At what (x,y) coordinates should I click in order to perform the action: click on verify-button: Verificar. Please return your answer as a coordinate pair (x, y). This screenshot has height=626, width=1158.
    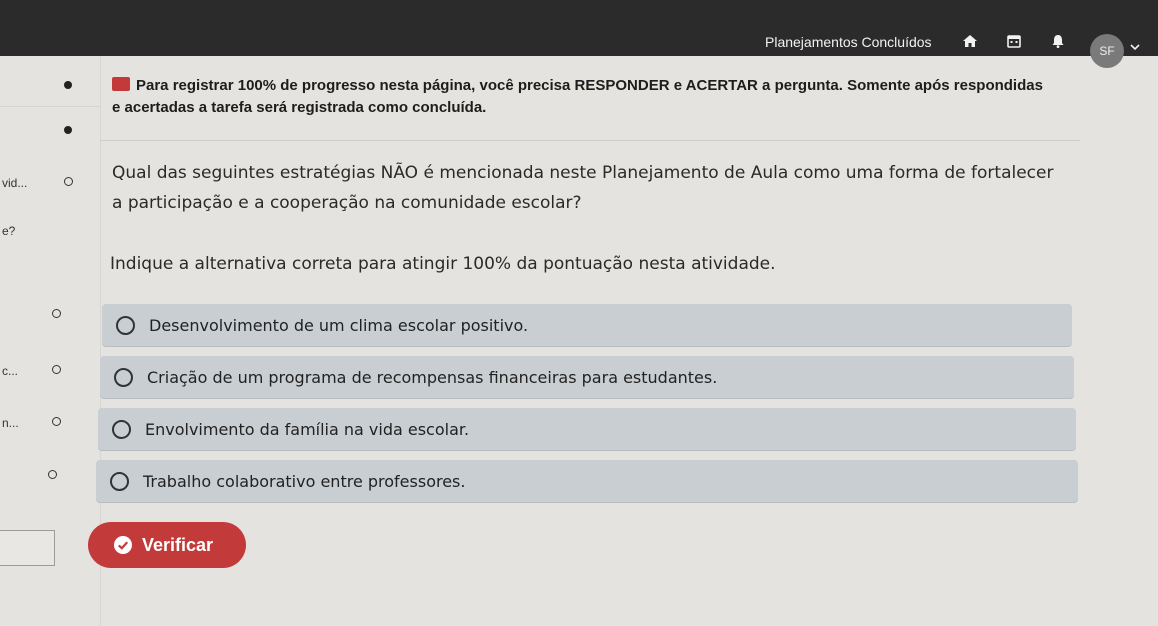
    Looking at the image, I should click on (167, 545).